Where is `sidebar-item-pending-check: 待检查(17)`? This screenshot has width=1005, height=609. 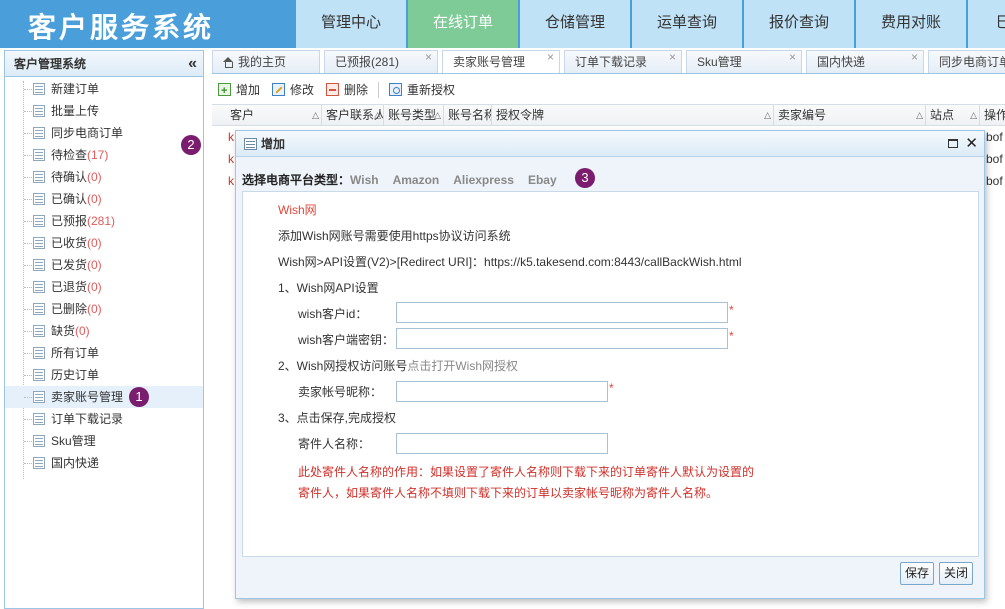 sidebar-item-pending-check: 待检查(17) is located at coordinates (104, 155).